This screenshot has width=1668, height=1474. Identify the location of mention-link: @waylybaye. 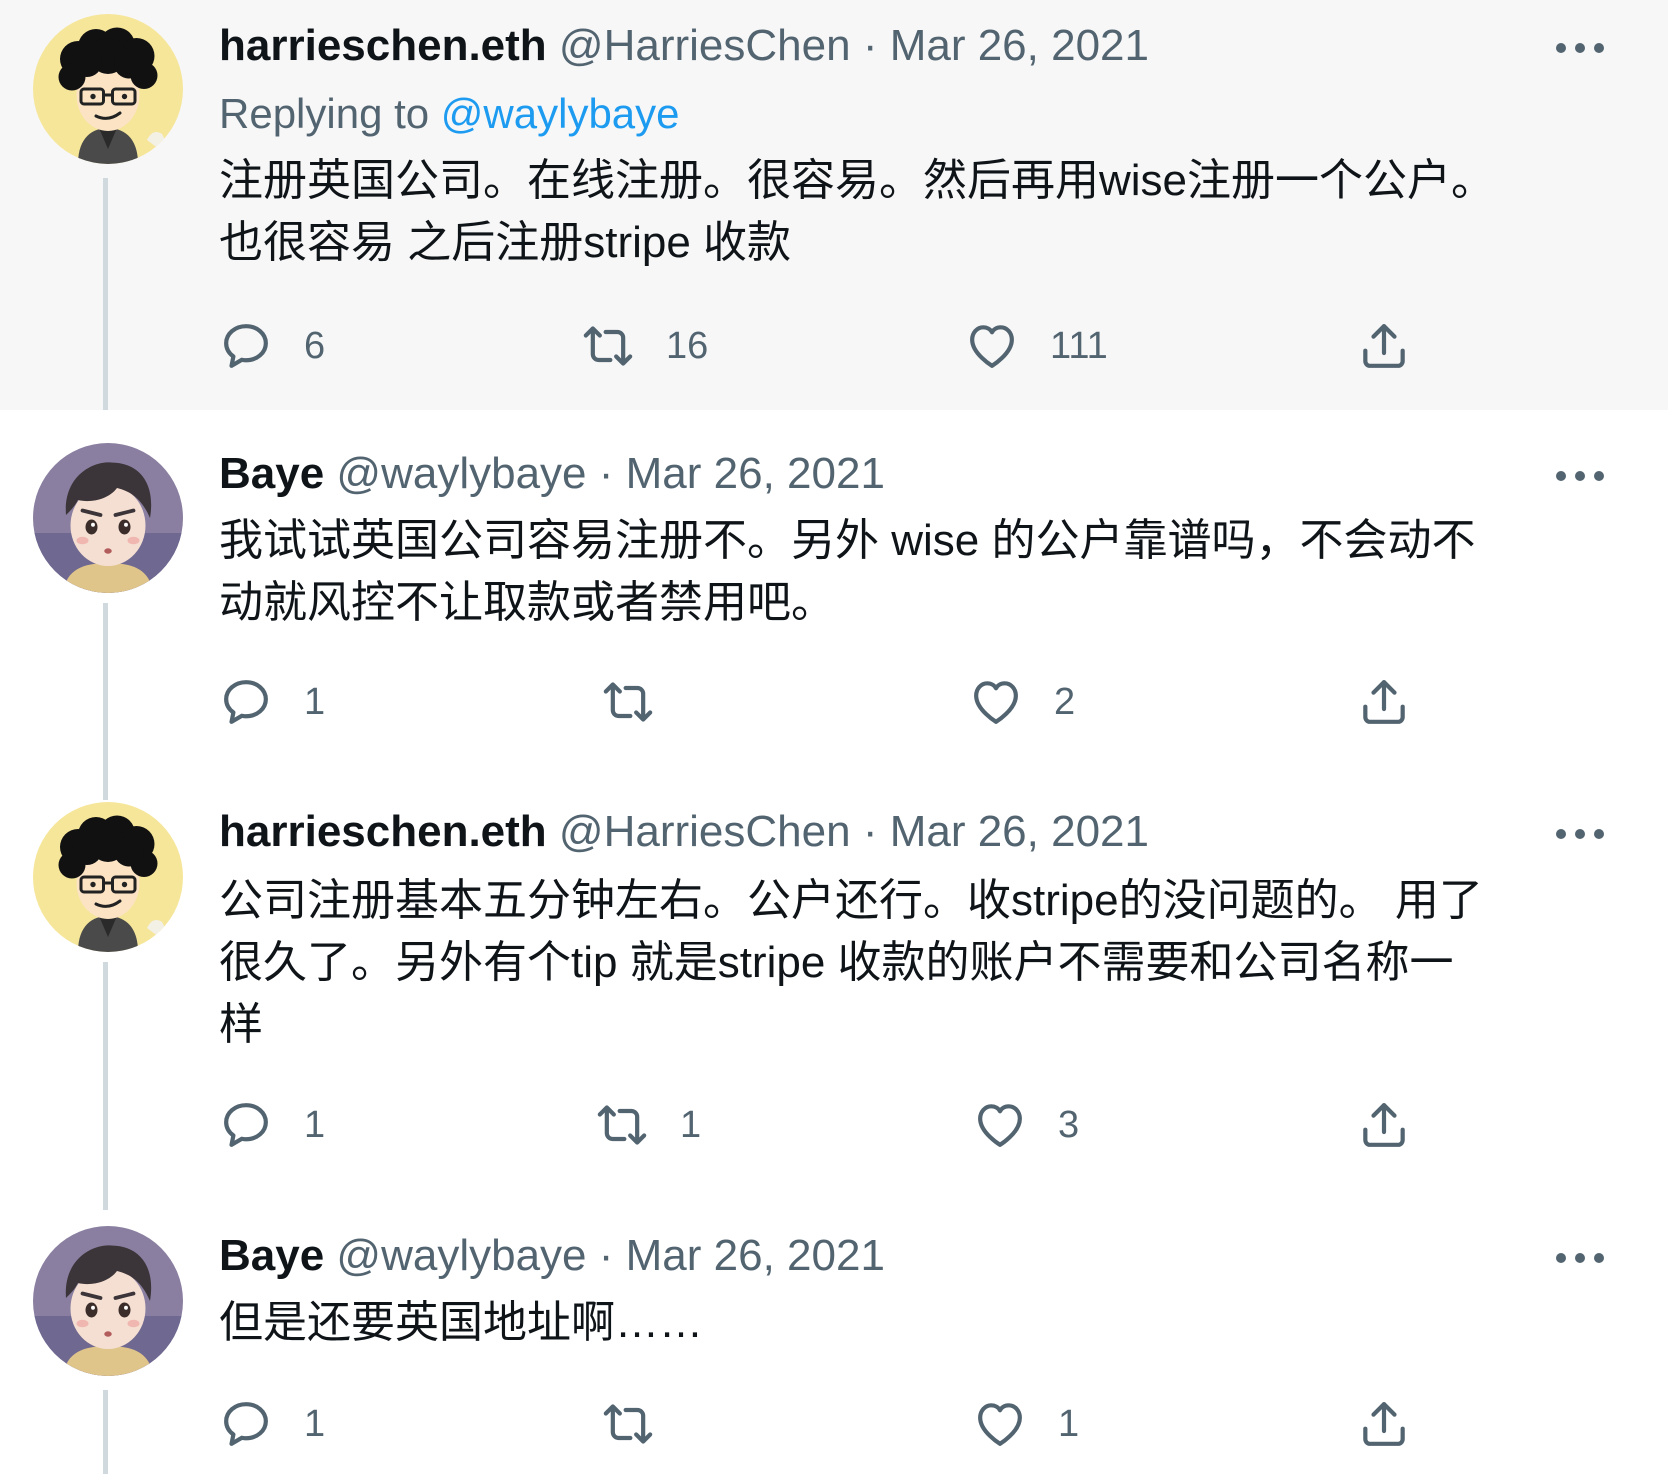
(560, 113).